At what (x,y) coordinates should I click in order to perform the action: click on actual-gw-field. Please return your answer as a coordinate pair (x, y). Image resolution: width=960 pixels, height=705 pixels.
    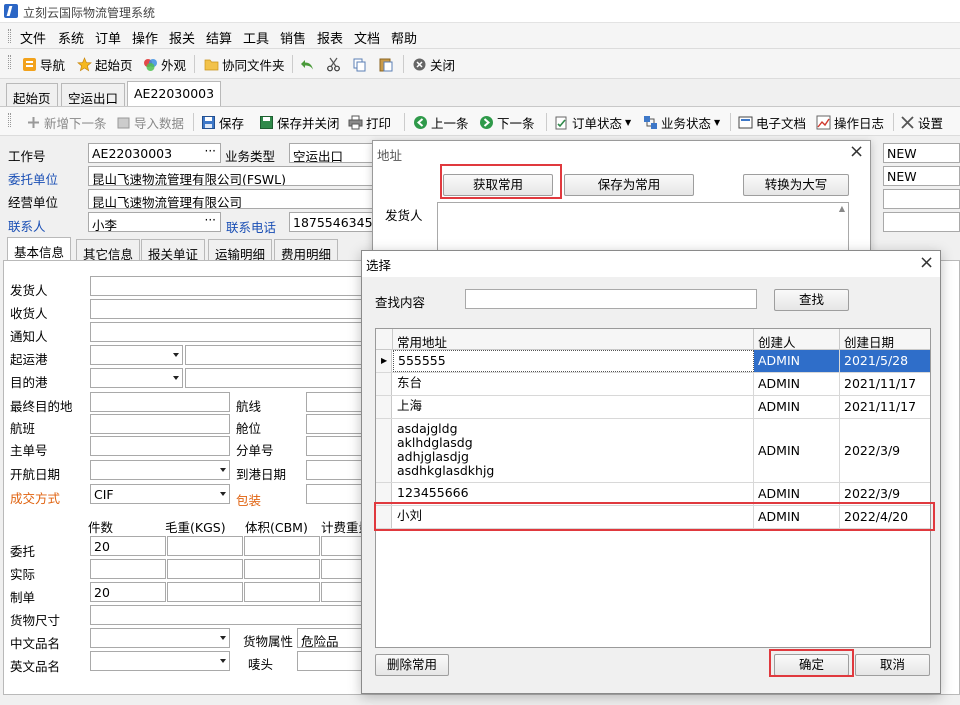
    Looking at the image, I should click on (205, 569).